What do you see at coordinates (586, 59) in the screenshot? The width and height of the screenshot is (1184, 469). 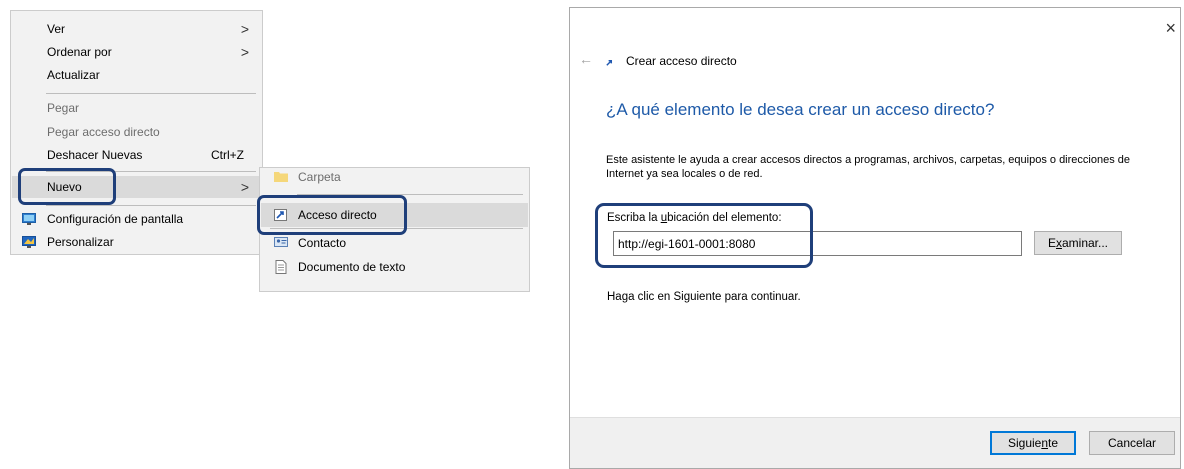 I see `back-arrow-icon: ←` at bounding box center [586, 59].